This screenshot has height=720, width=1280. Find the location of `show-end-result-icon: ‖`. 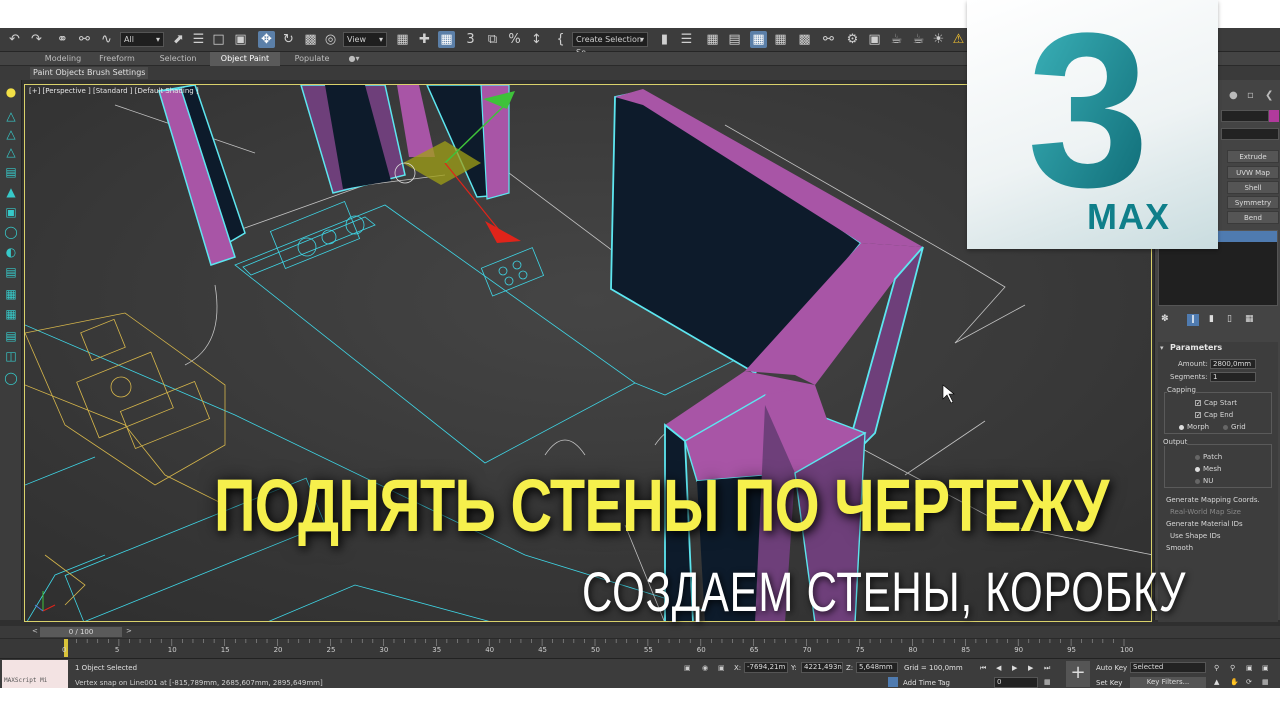

show-end-result-icon: ‖ is located at coordinates (1193, 320).